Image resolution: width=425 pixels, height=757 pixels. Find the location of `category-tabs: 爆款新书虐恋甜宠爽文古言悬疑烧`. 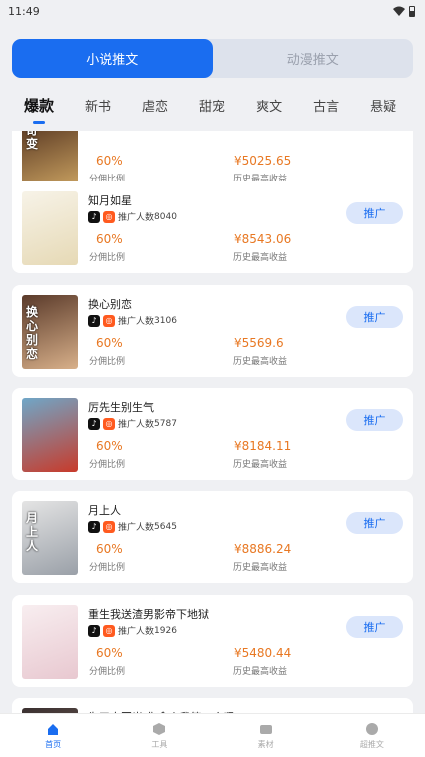

category-tabs: 爆款新书虐恋甜宠爽文古言悬疑烧 is located at coordinates (212, 109).